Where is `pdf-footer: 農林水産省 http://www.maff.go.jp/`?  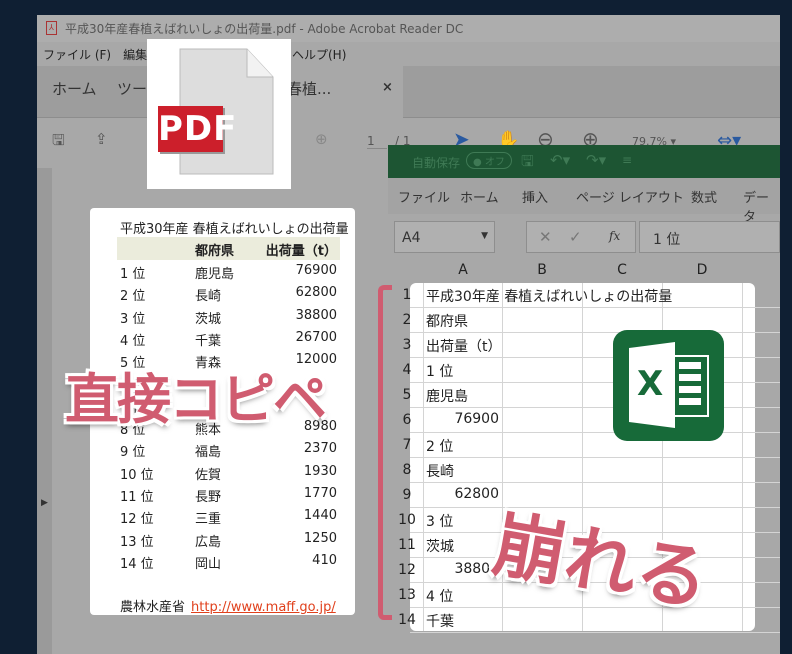
pdf-footer: 農林水産省 http://www.maff.go.jp/ is located at coordinates (228, 605).